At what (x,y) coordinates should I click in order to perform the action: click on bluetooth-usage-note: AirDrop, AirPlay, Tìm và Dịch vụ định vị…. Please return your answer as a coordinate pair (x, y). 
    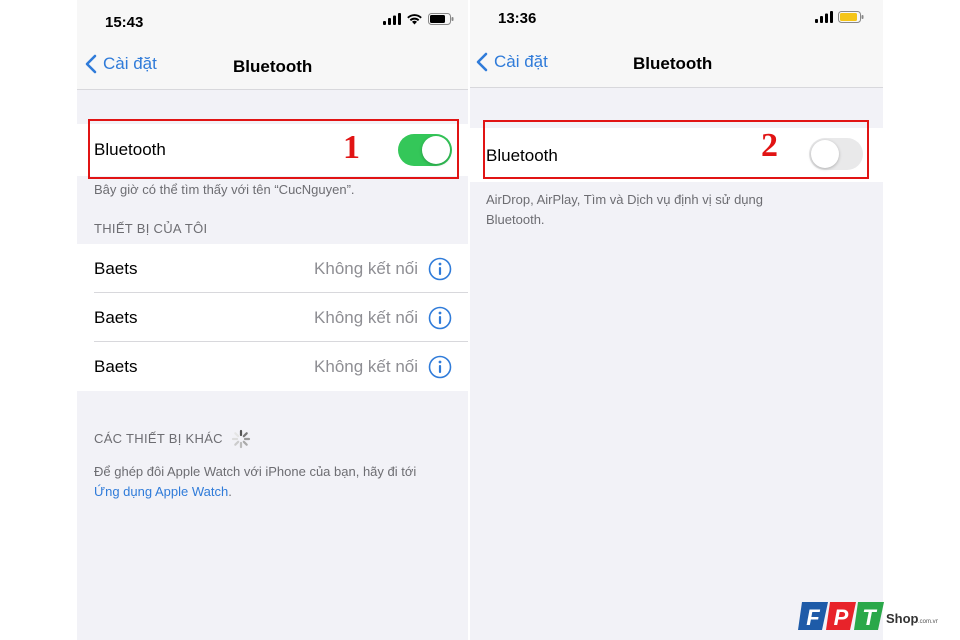
    Looking at the image, I should click on (624, 210).